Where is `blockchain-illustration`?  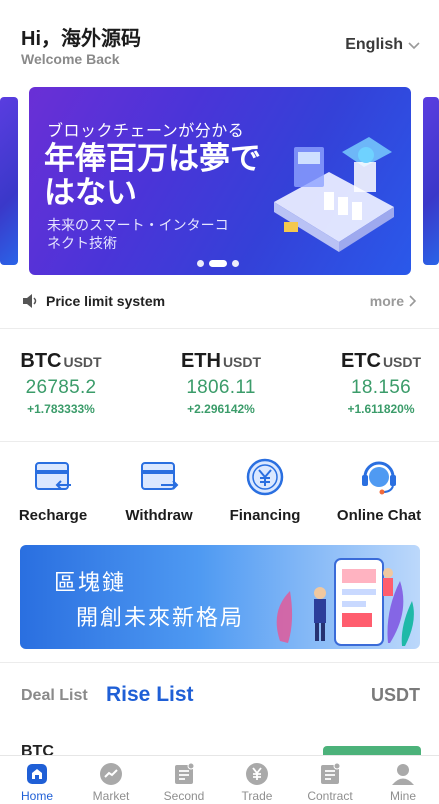
blockchain-illustration is located at coordinates (334, 194).